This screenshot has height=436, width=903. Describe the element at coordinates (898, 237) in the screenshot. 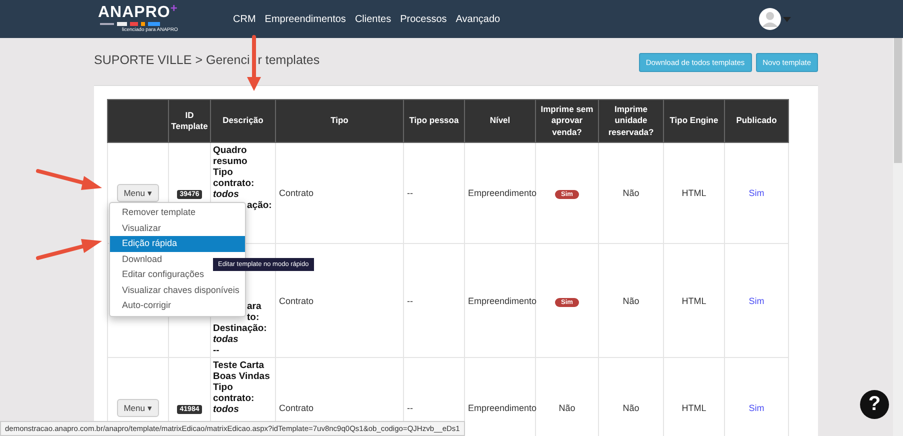

I see `scrollbar` at that location.